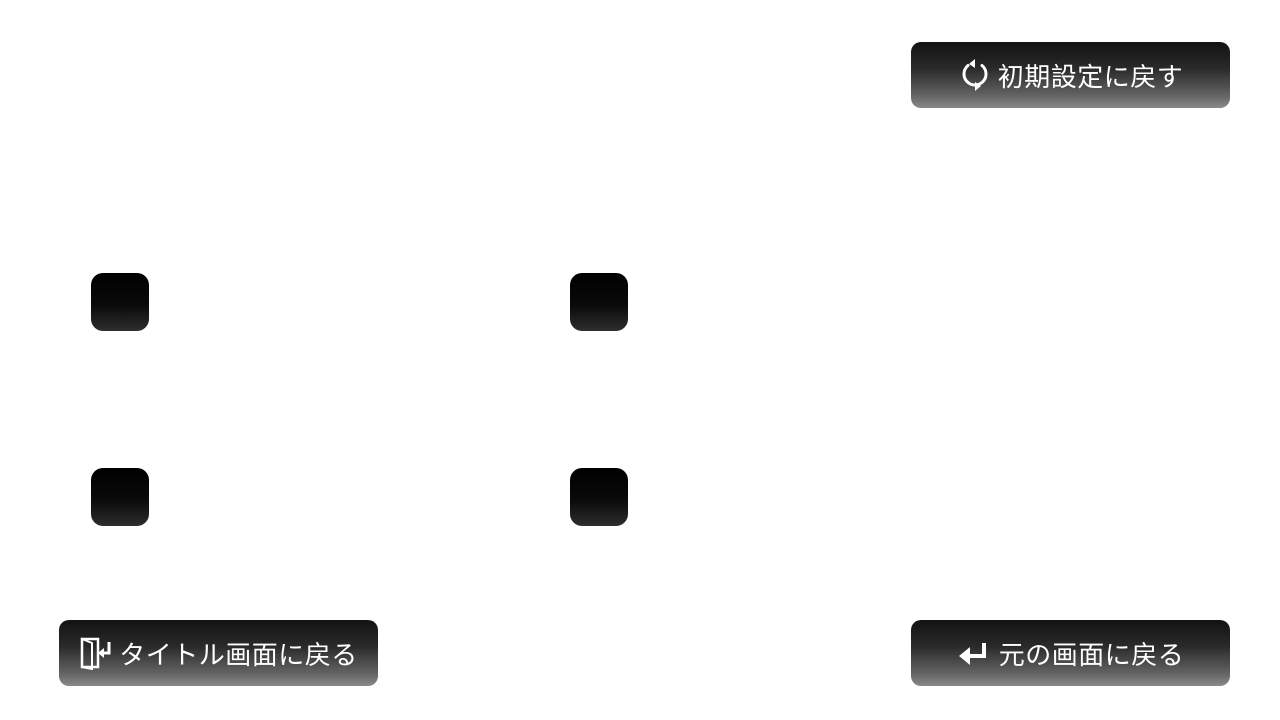 This screenshot has height=720, width=1280. I want to click on title-screen-button: タイトル画面に戻る, so click(218, 653).